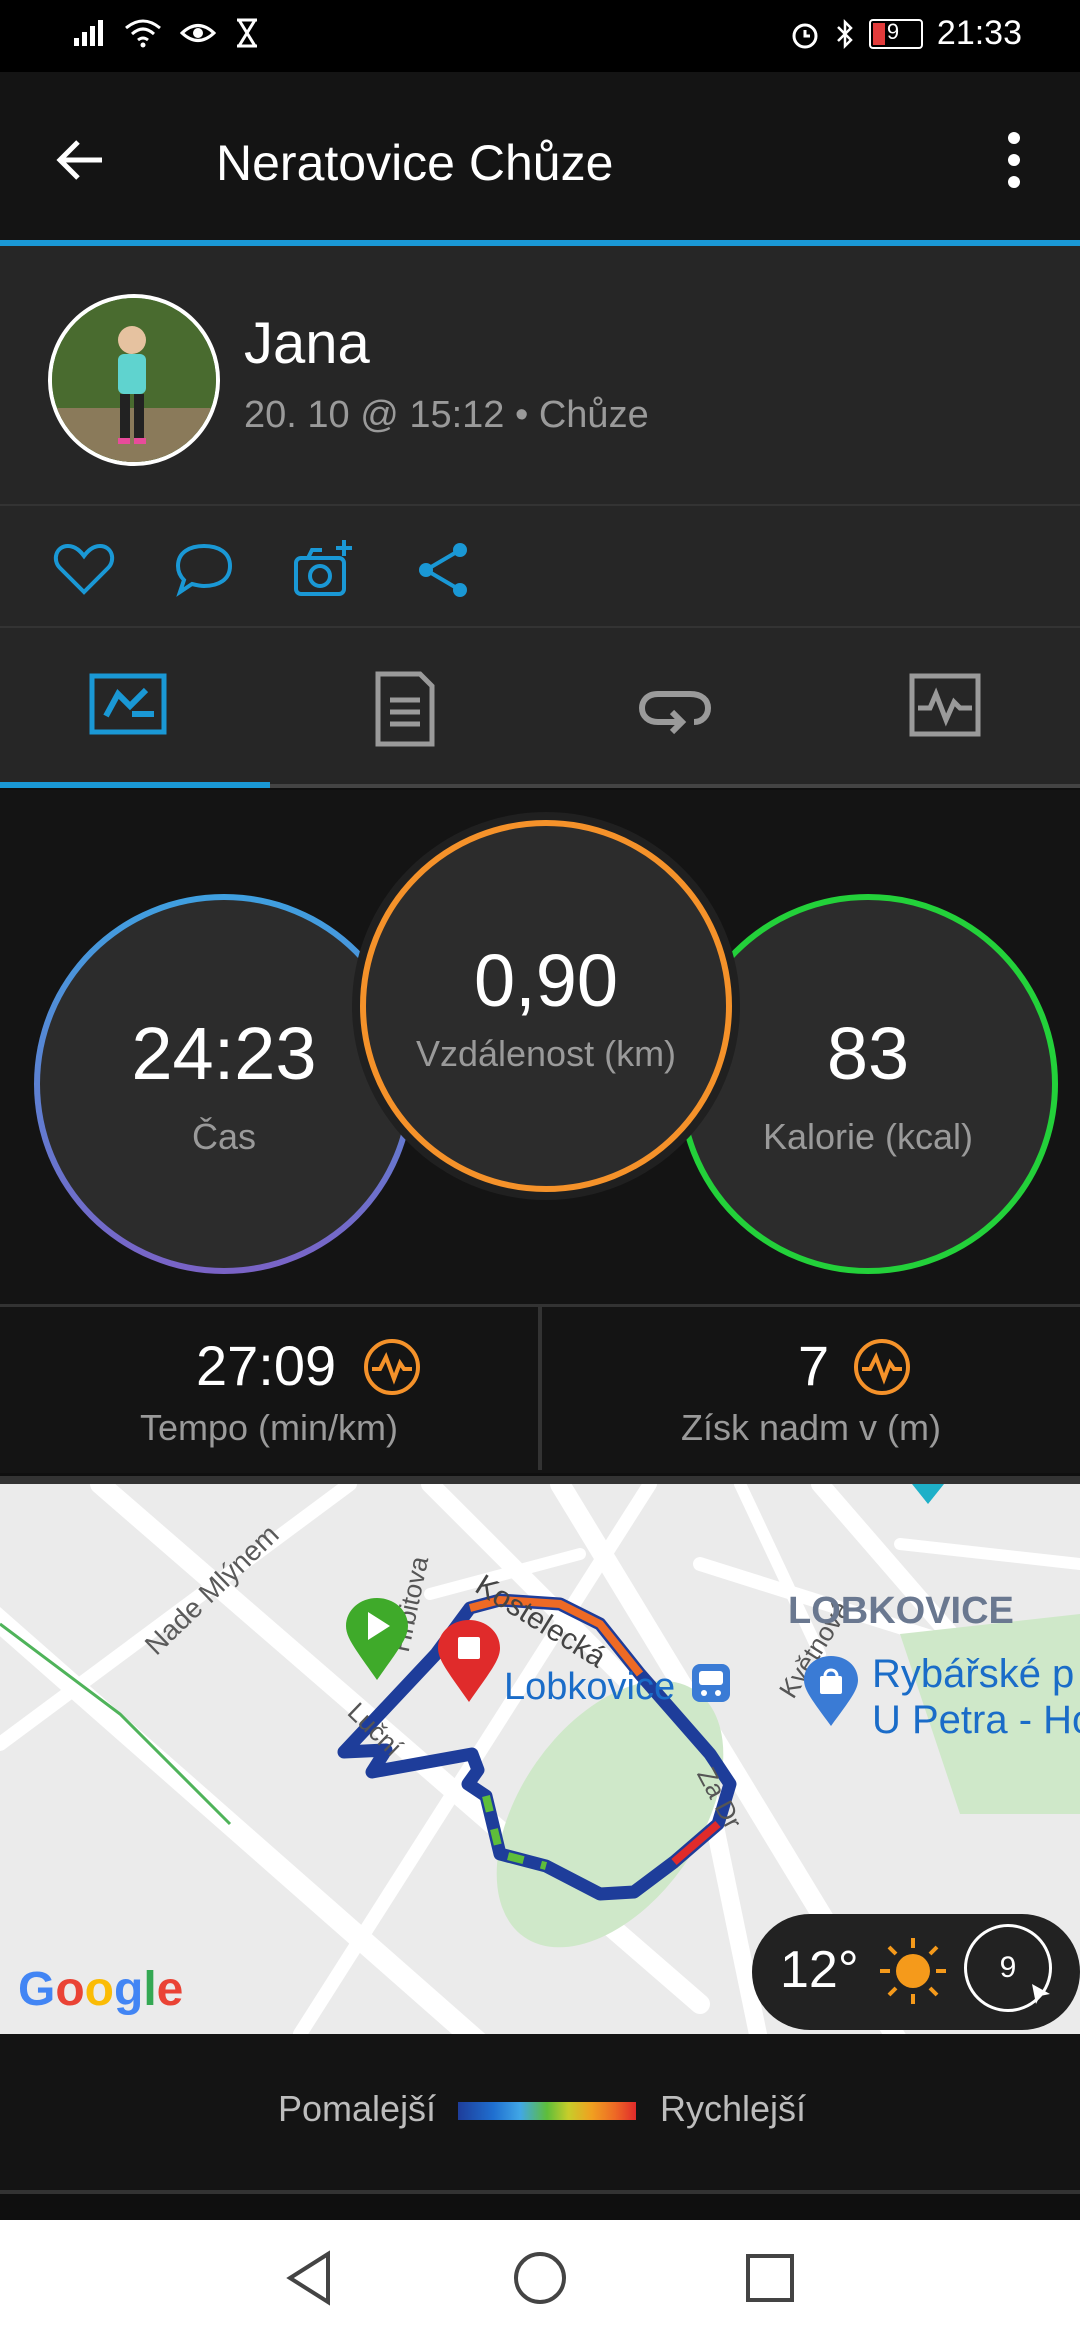 The width and height of the screenshot is (1080, 2340). I want to click on calories-label: Kalorie (kcal), so click(868, 1136).